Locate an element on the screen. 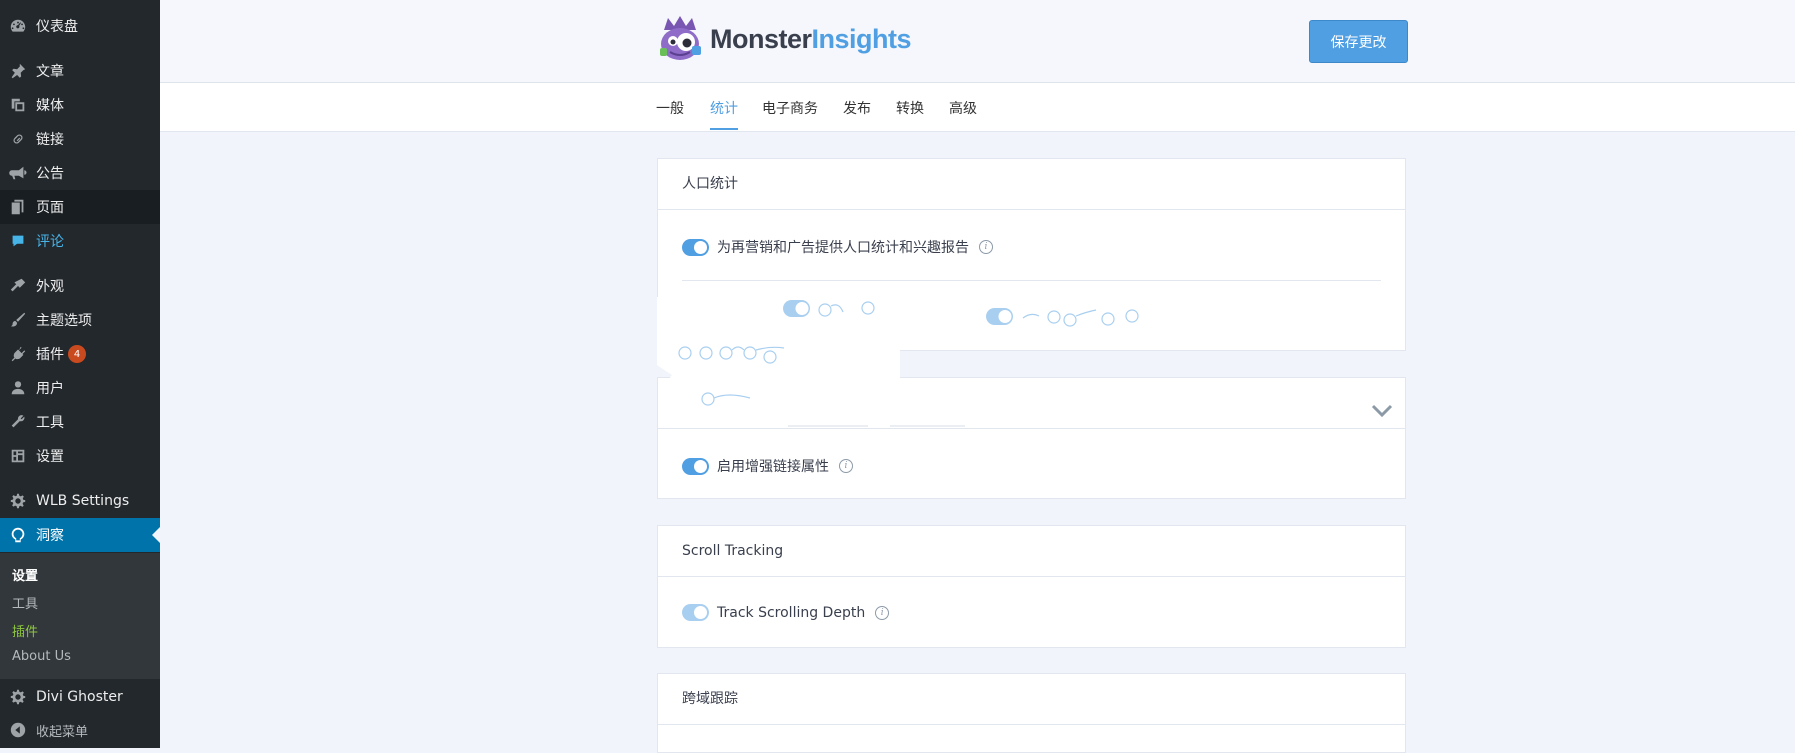 The width and height of the screenshot is (1795, 753). sidebar-item-label: 设置 is located at coordinates (50, 457).